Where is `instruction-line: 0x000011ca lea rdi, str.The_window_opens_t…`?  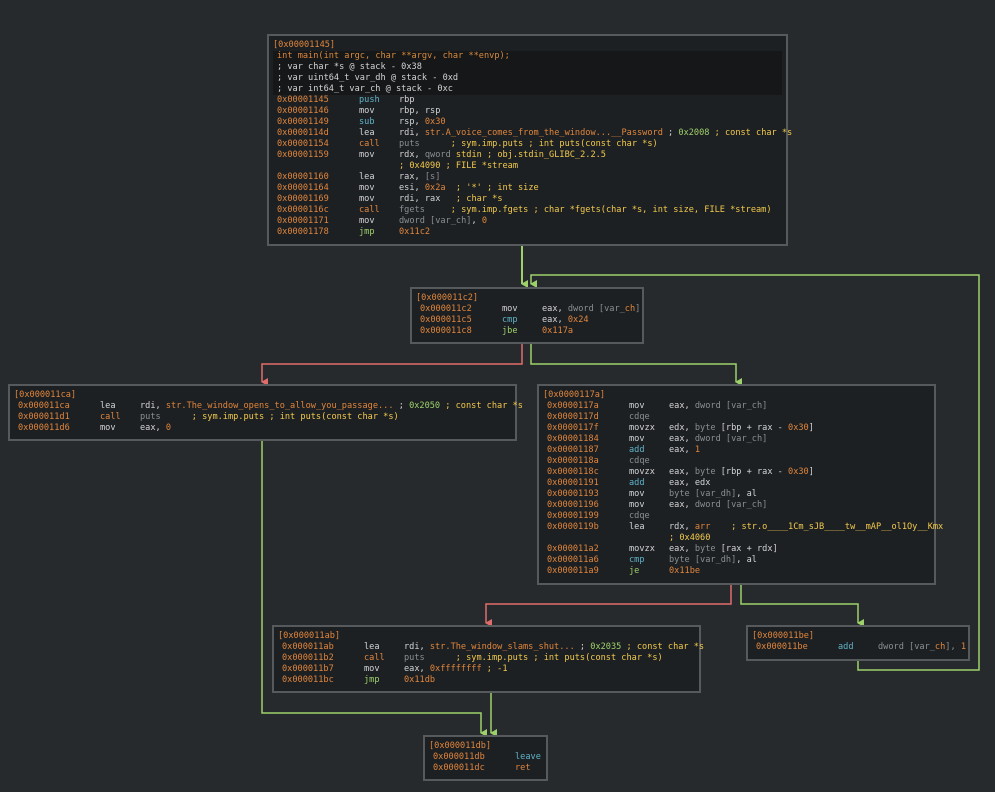
instruction-line: 0x000011ca lea rdi, str.The_window_opens_t… is located at coordinates (268, 406).